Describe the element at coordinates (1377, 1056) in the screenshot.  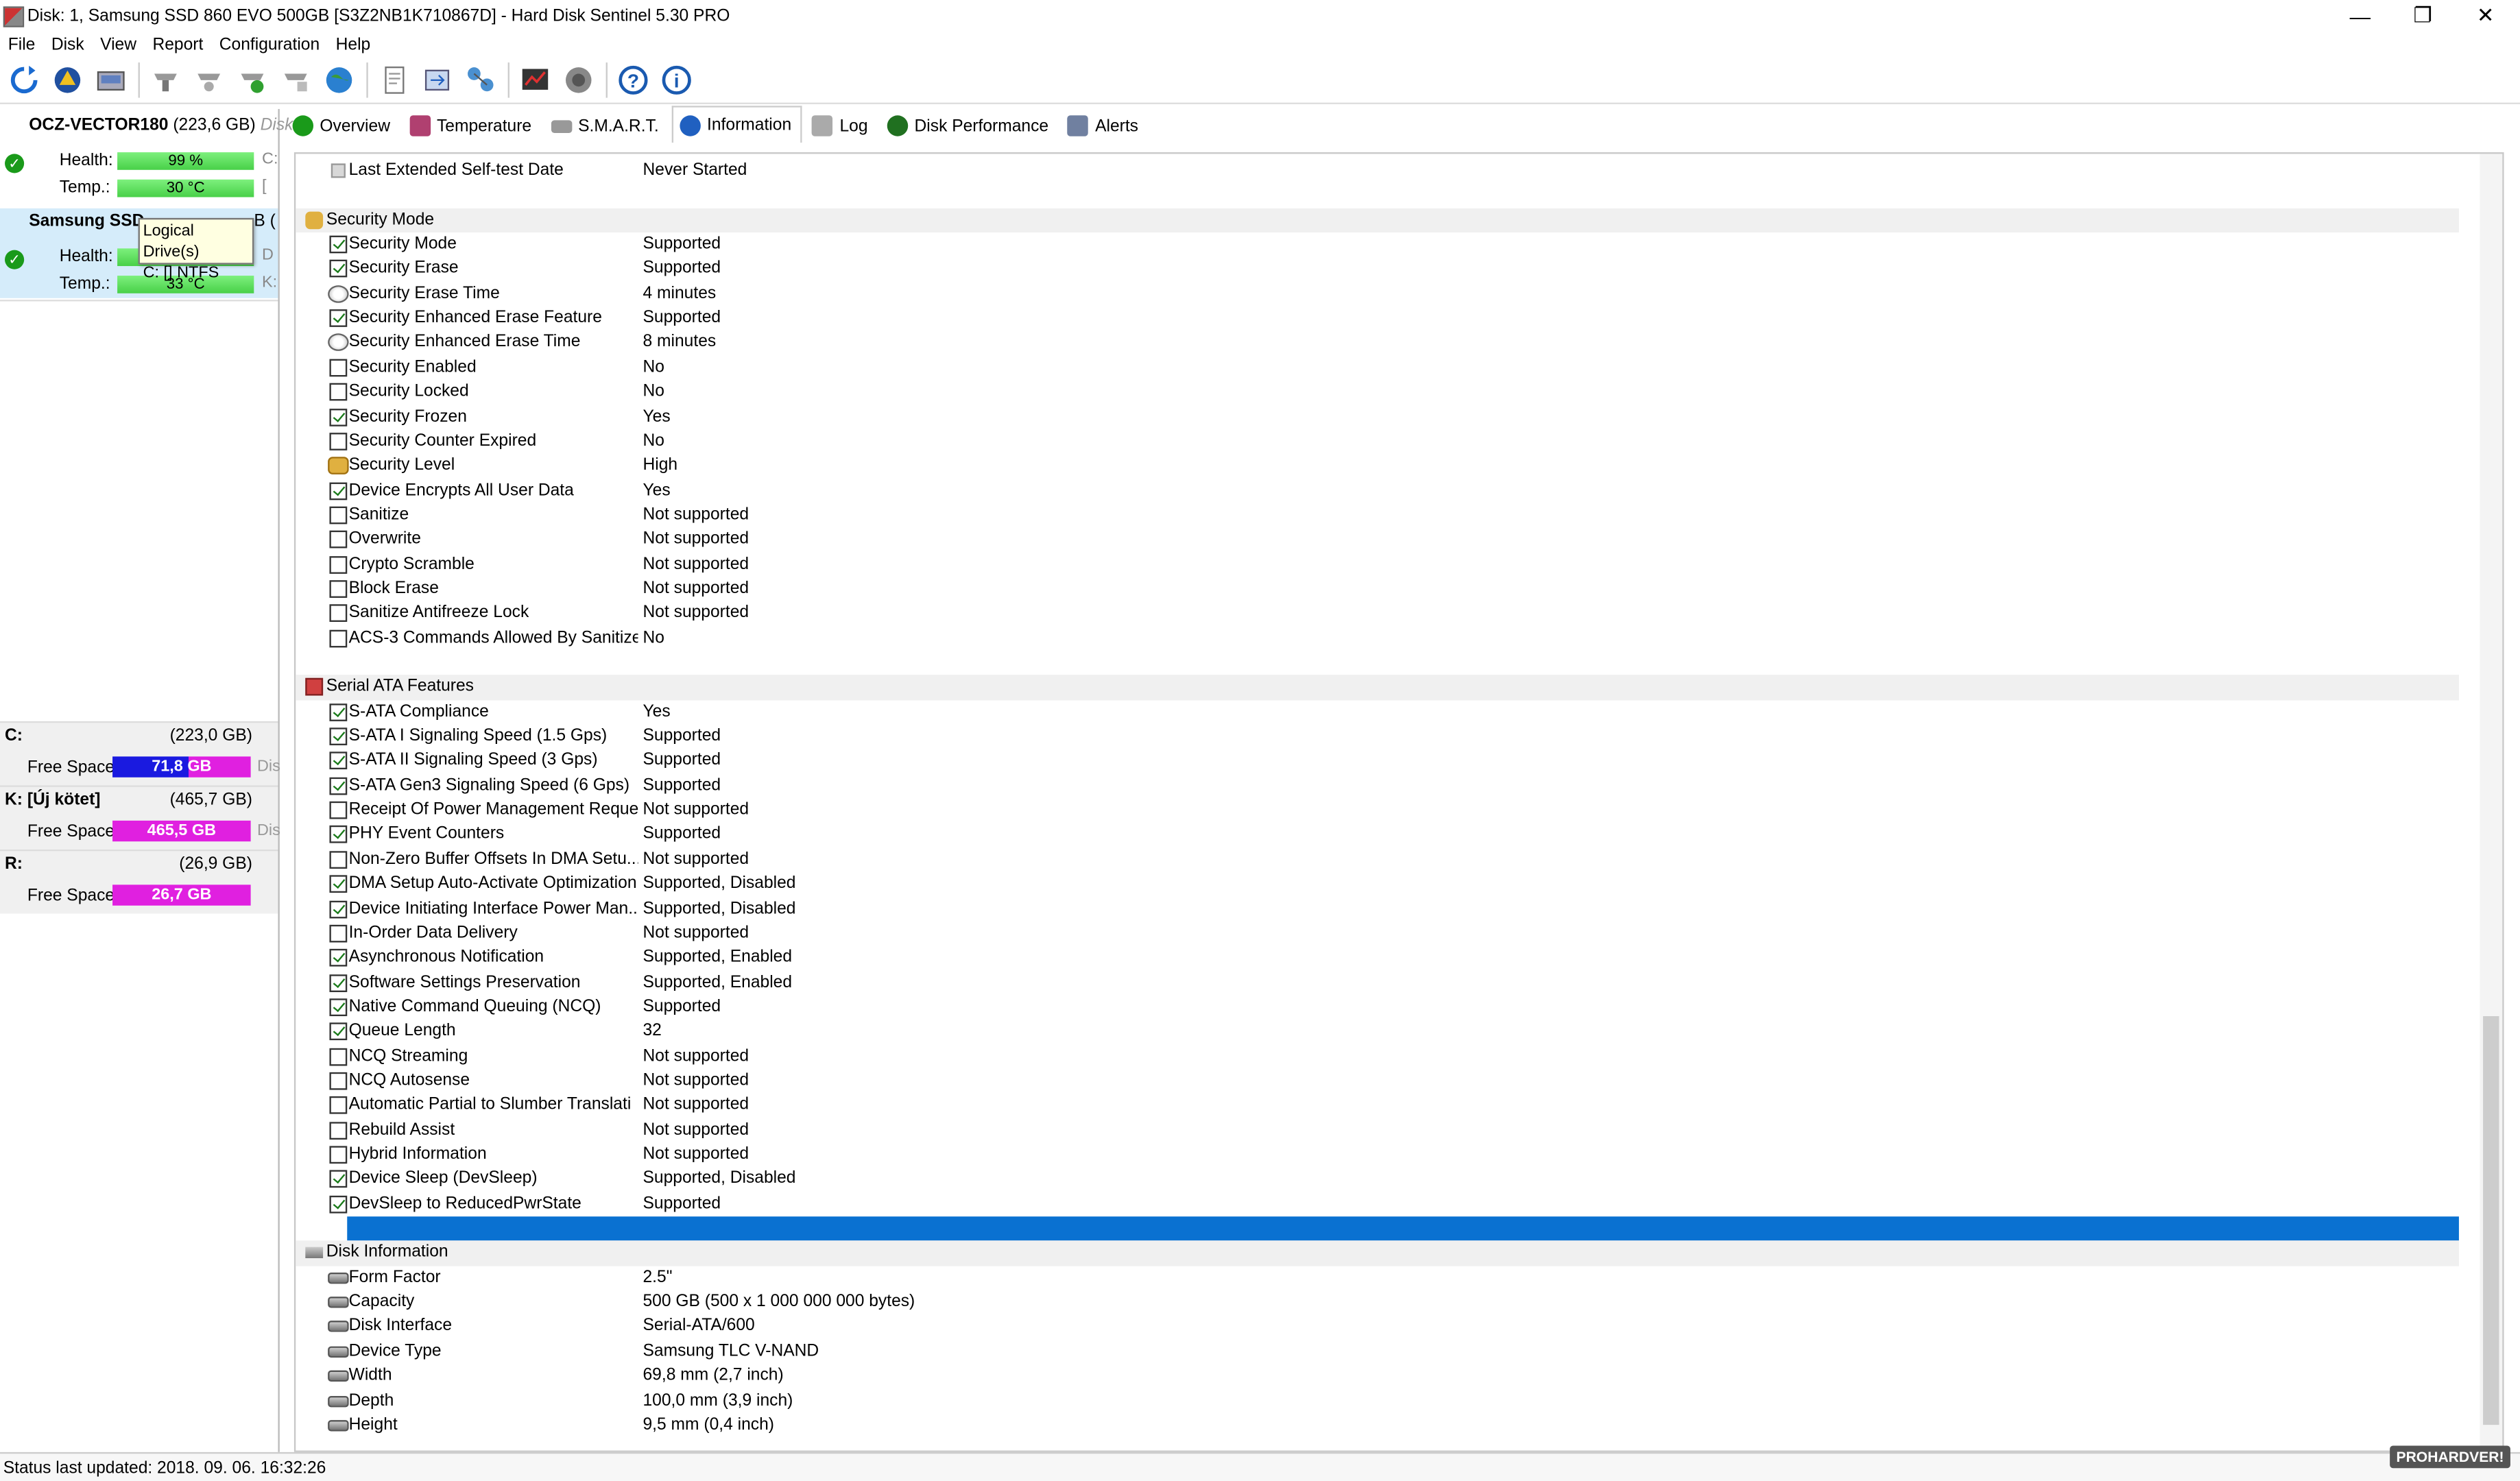
I see `info-row: NCQ Streaming Not supported` at that location.